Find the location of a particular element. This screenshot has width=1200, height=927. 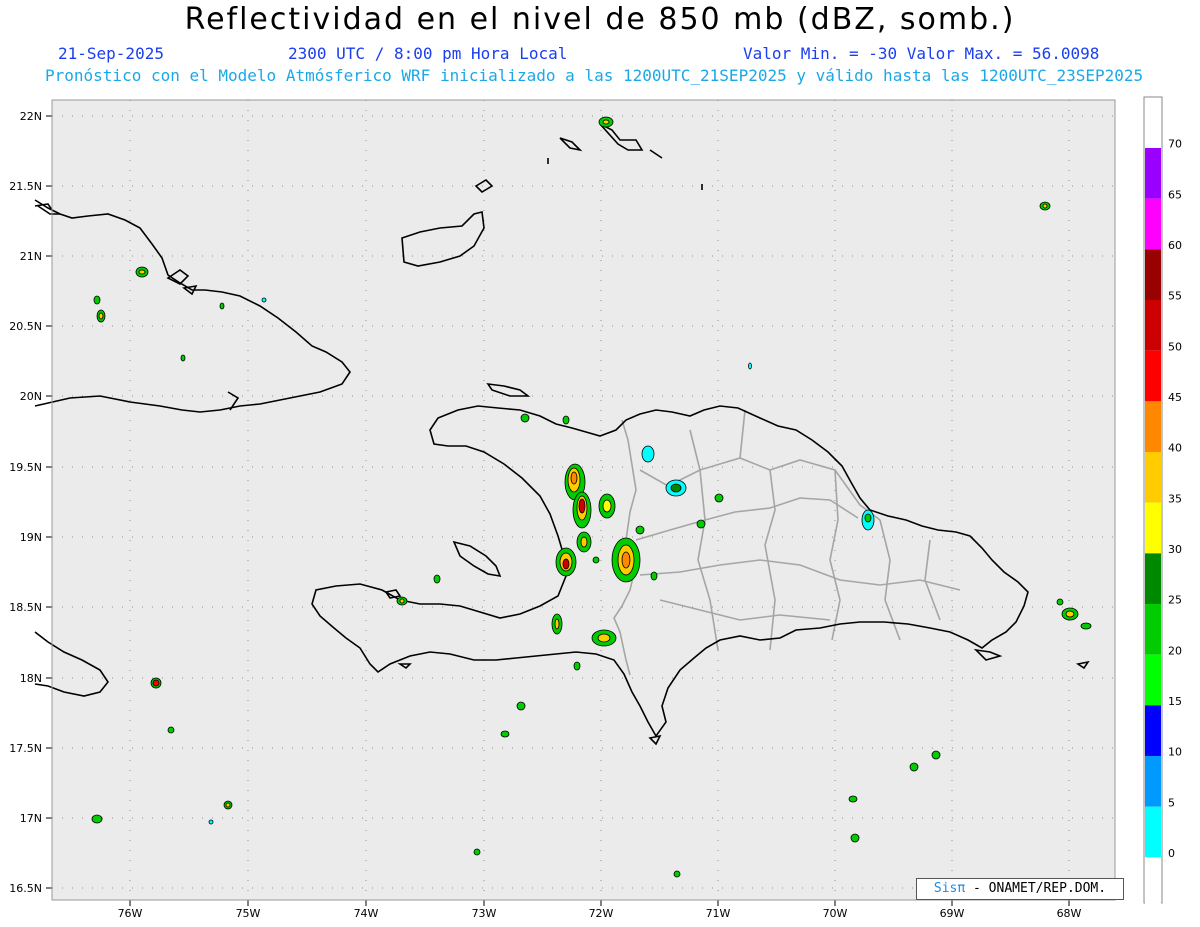

colorbar: 0 5 10 15 20 25 30 35 40 45 50 55 60 65 70 is located at coordinates (1163, 523).